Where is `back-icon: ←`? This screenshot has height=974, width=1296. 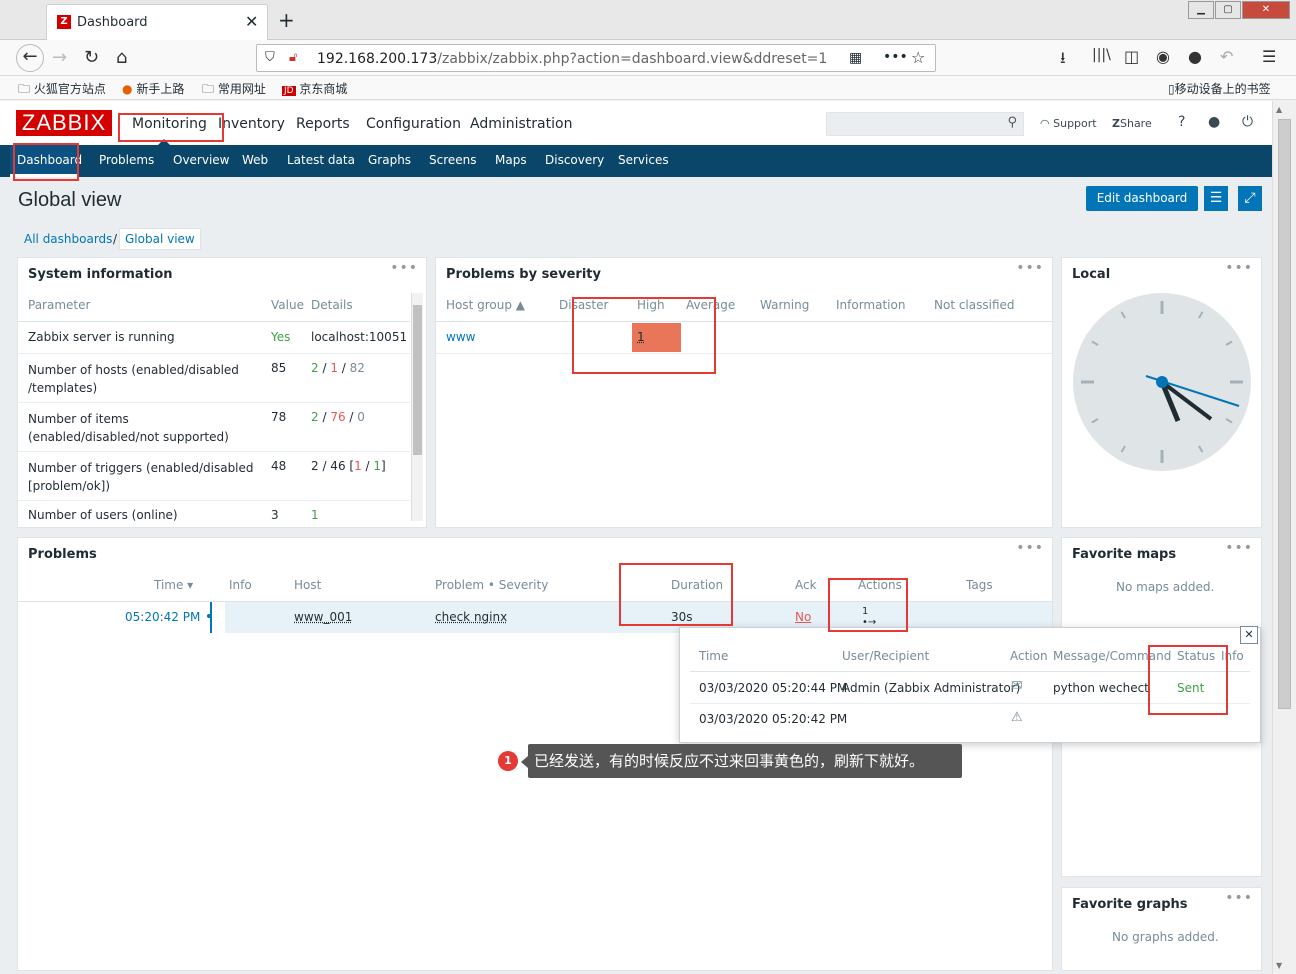 back-icon: ← is located at coordinates (30, 58).